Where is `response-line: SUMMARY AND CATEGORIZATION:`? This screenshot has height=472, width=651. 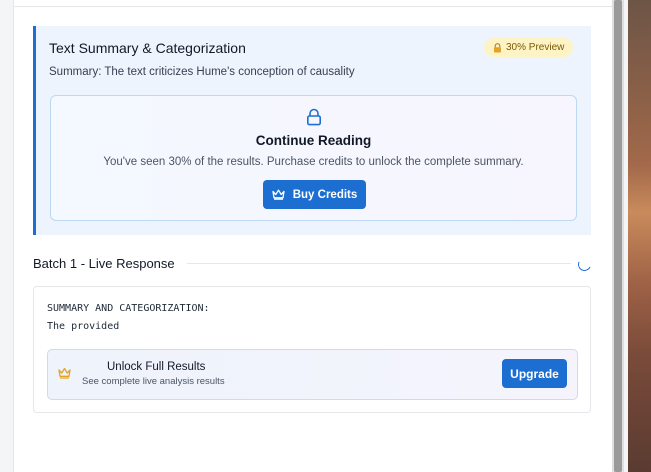
response-line: SUMMARY AND CATEGORIZATION: is located at coordinates (128, 308).